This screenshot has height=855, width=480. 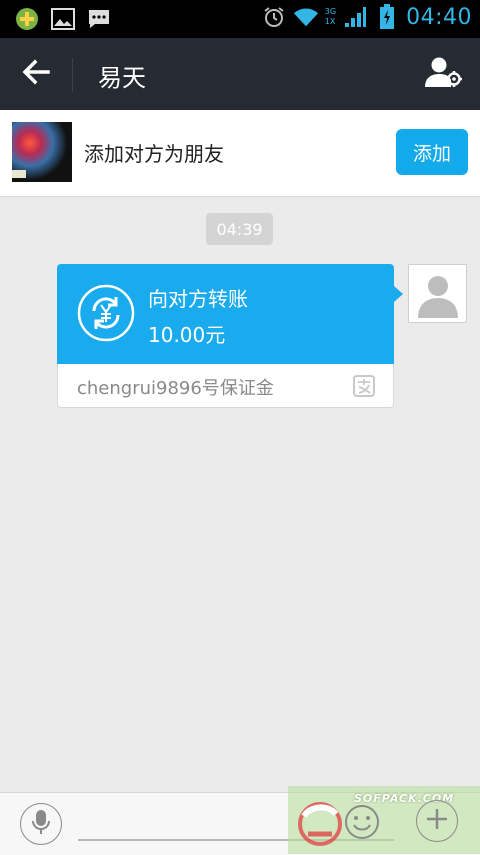 I want to click on arrow-left-icon, so click(x=36, y=74).